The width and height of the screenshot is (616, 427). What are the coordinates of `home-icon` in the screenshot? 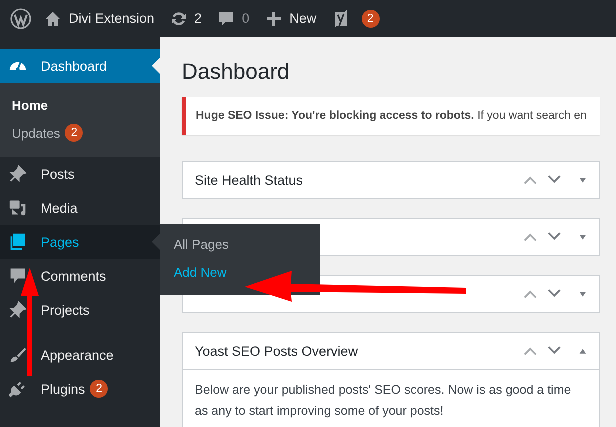 It's located at (53, 18).